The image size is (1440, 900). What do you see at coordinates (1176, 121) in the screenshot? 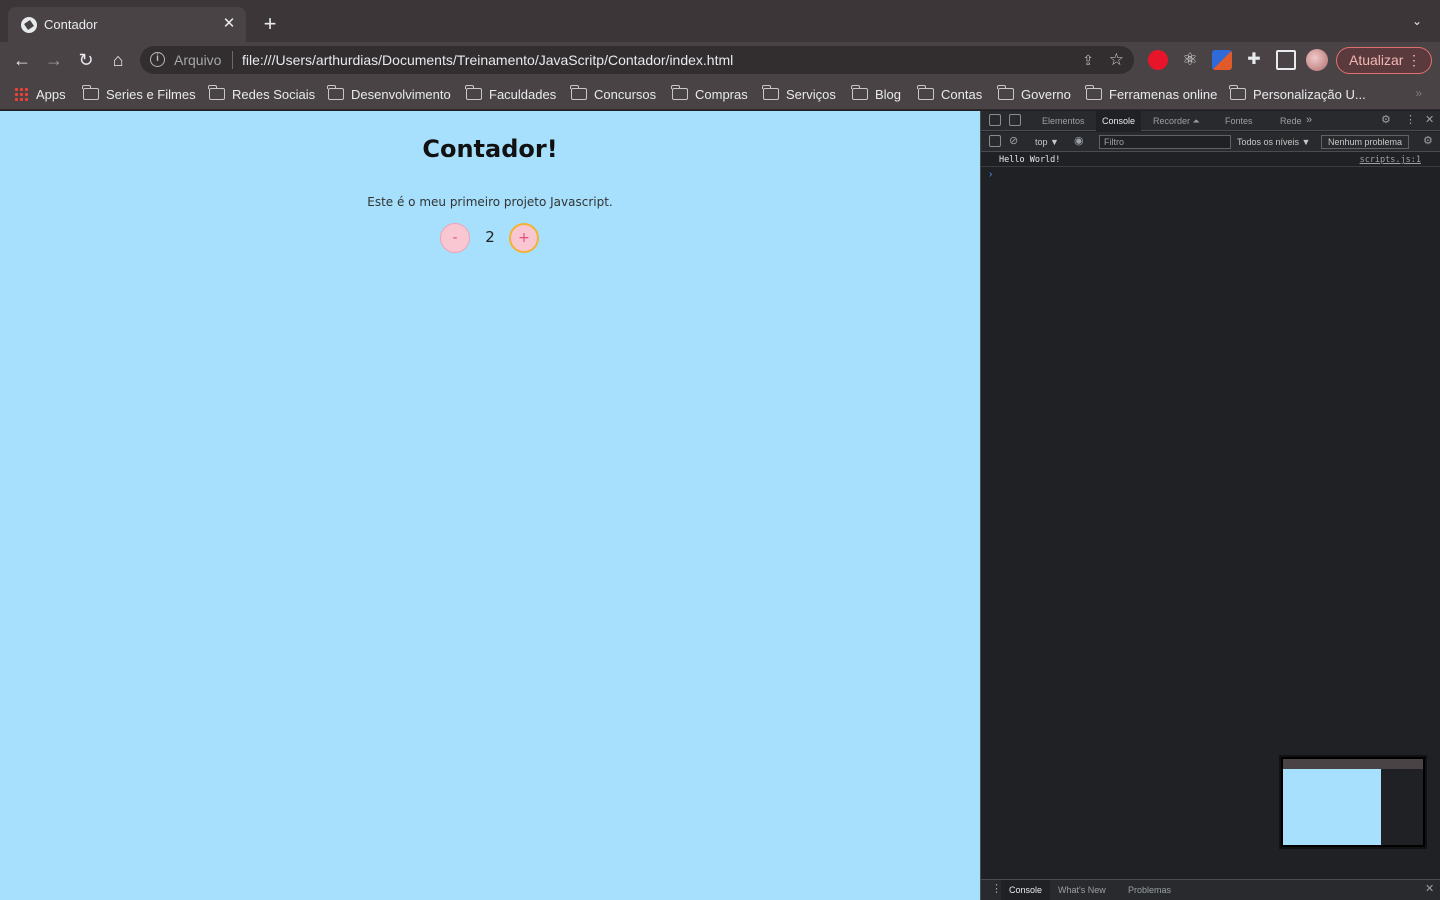
I see `tab-recorder: Recorder ⏶` at bounding box center [1176, 121].